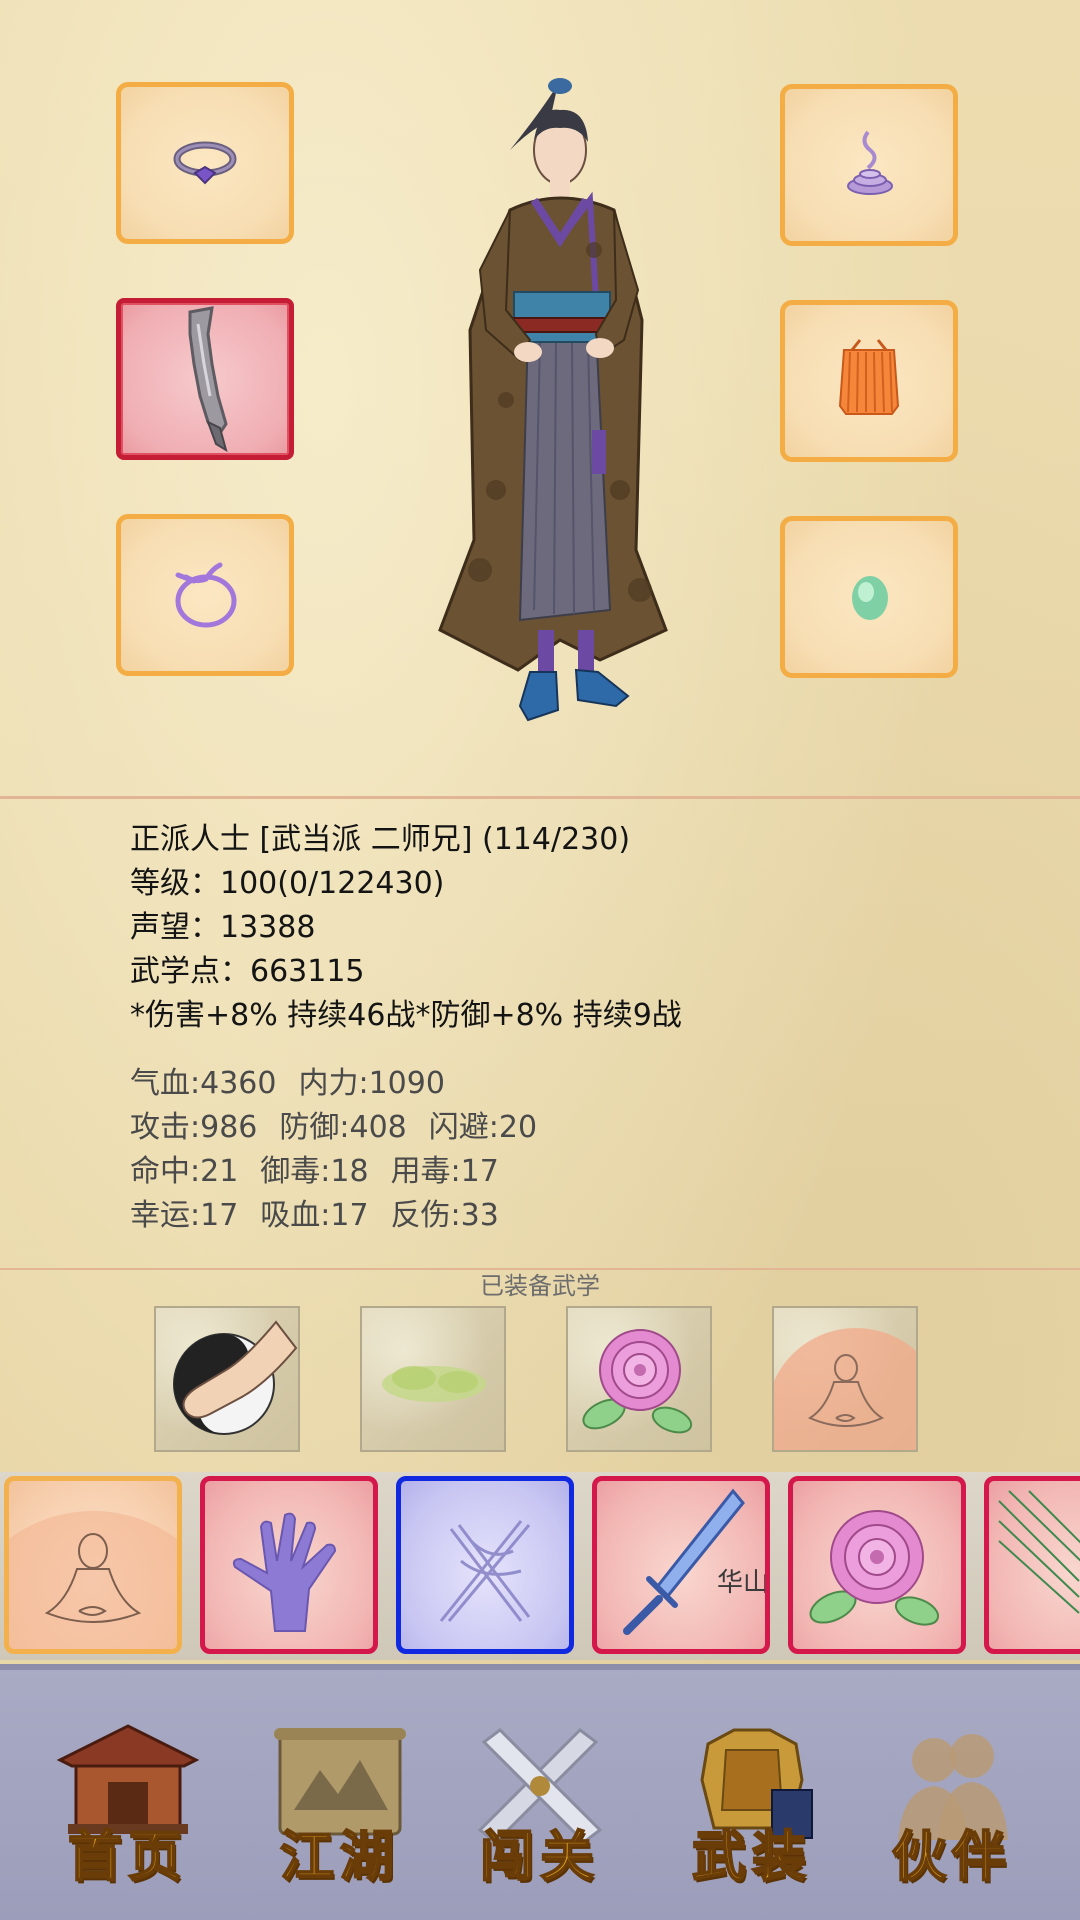  I want to click on stat-poison-use: 用毒:17, so click(444, 1171).